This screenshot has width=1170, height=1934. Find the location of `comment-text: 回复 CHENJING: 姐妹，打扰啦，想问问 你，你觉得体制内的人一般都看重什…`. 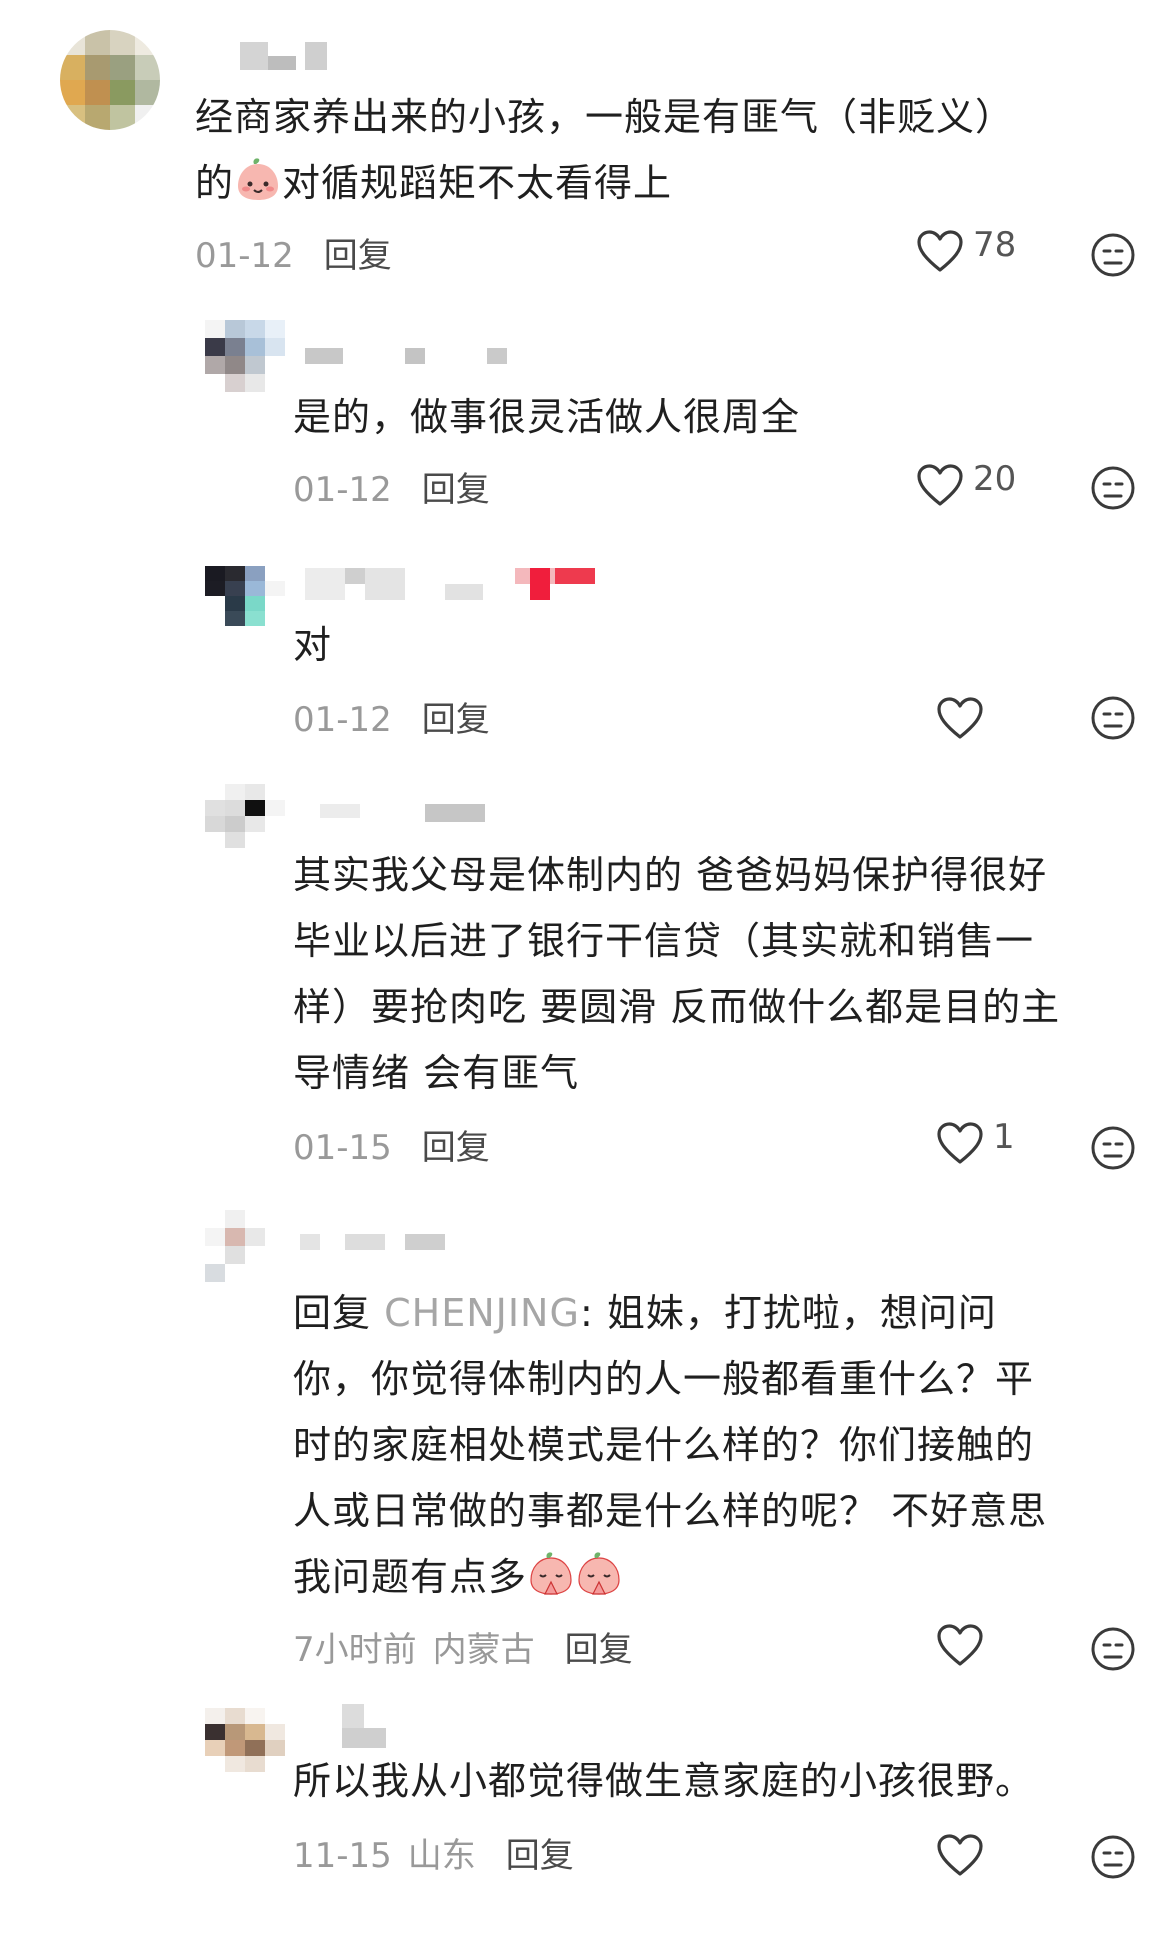

comment-text: 回复 CHENJING: 姐妹，打扰啦，想问问 你，你觉得体制内的人一般都看重什… is located at coordinates (670, 1445).